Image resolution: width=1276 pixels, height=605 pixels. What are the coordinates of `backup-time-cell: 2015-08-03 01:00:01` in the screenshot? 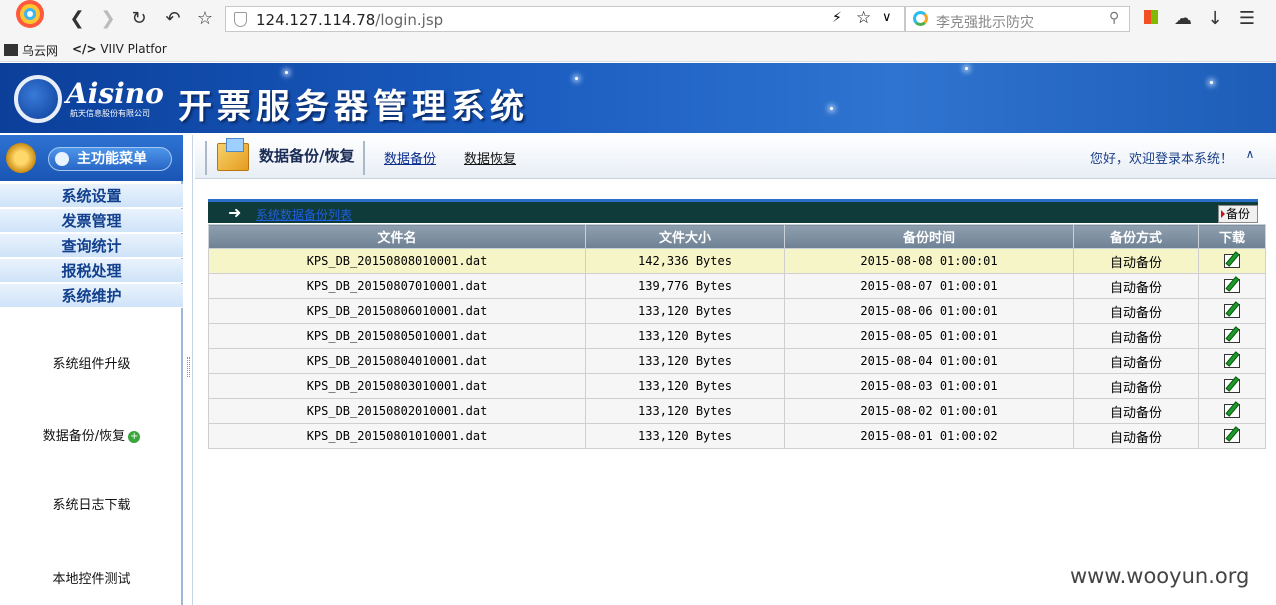 It's located at (929, 386).